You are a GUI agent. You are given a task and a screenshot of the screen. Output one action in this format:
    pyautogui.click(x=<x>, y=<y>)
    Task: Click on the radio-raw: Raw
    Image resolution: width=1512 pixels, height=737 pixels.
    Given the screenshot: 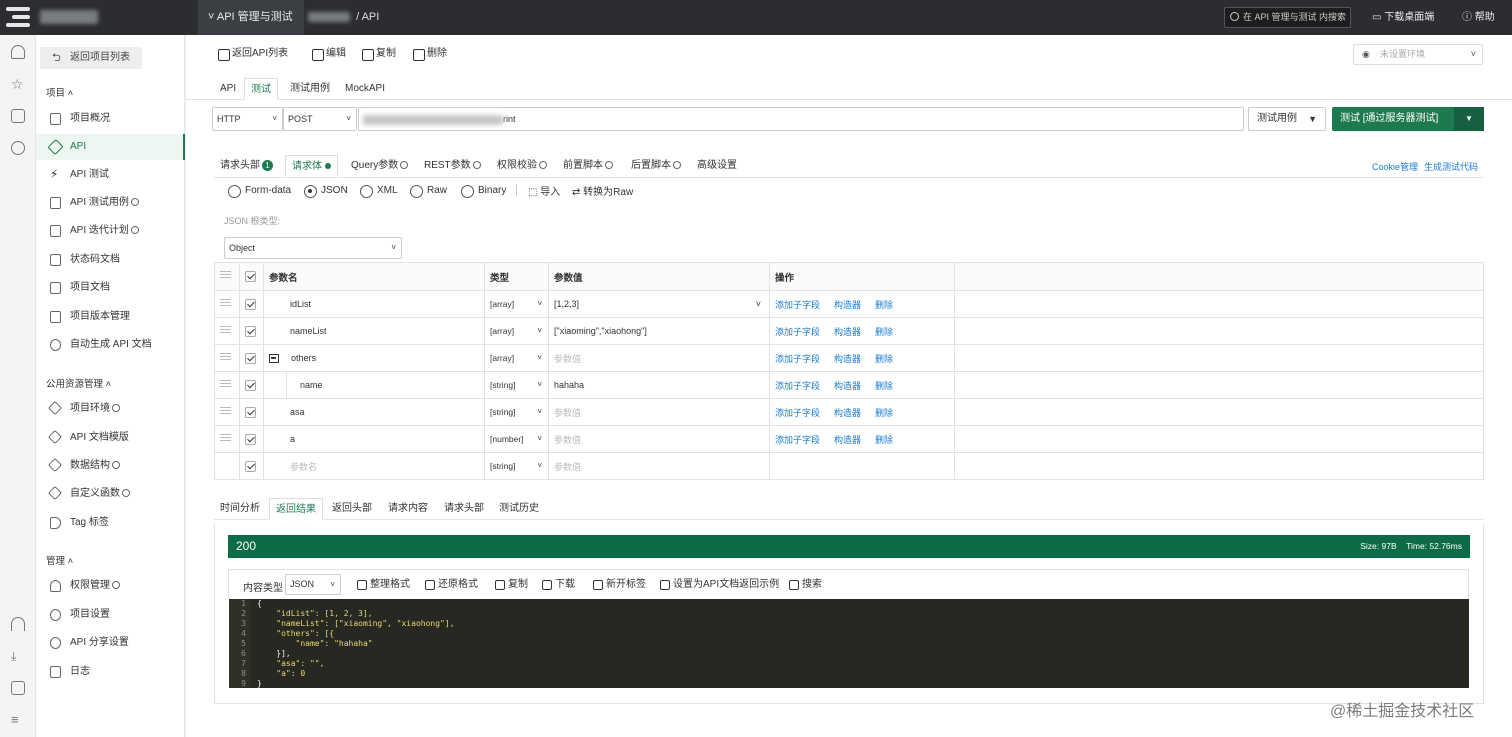 What is the action you would take?
    pyautogui.click(x=428, y=191)
    